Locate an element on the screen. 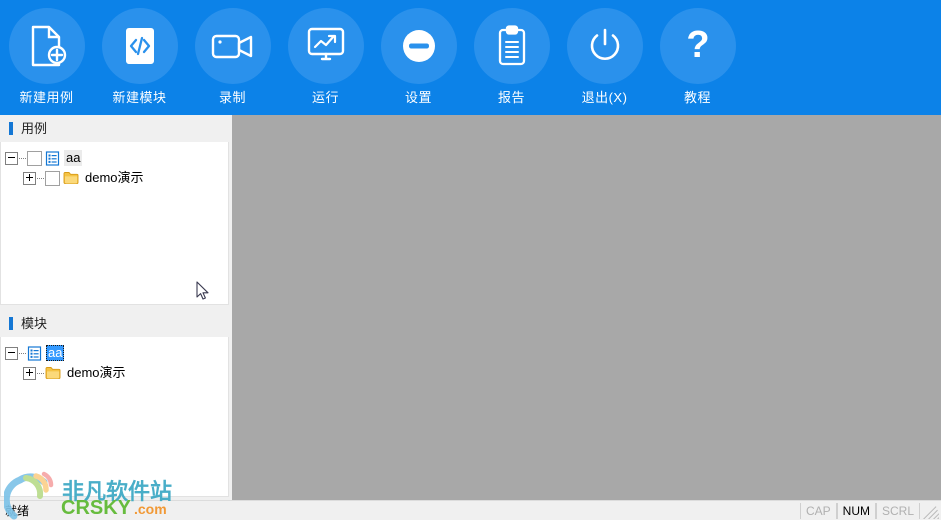 The width and height of the screenshot is (941, 520). toolbar-button-new-case: 新建用例 is located at coordinates (46, 57).